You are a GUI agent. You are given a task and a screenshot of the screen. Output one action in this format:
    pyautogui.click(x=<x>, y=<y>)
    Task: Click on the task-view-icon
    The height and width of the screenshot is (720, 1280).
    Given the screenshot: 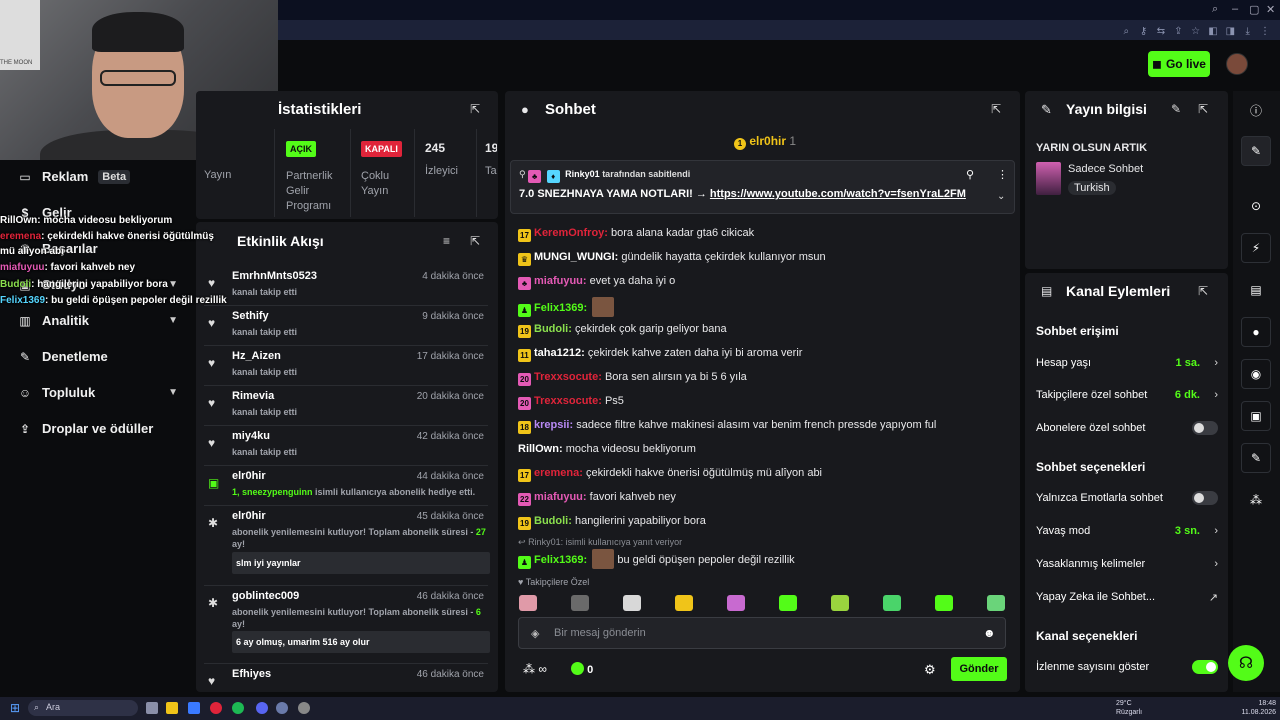 What is the action you would take?
    pyautogui.click(x=152, y=708)
    